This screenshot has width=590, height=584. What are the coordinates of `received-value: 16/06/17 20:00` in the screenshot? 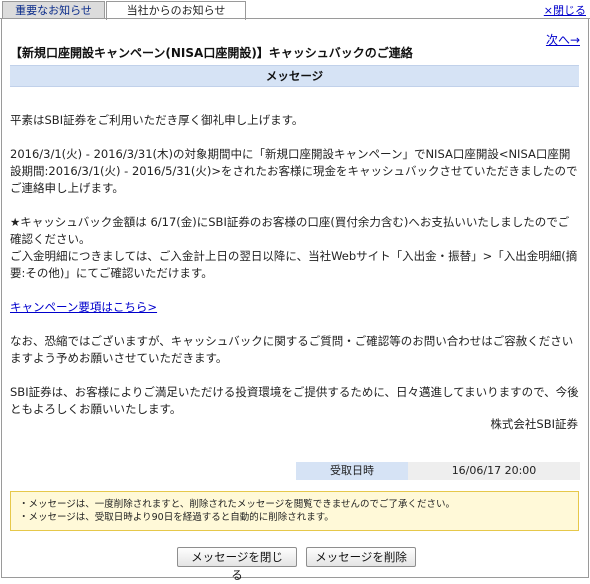 It's located at (494, 471).